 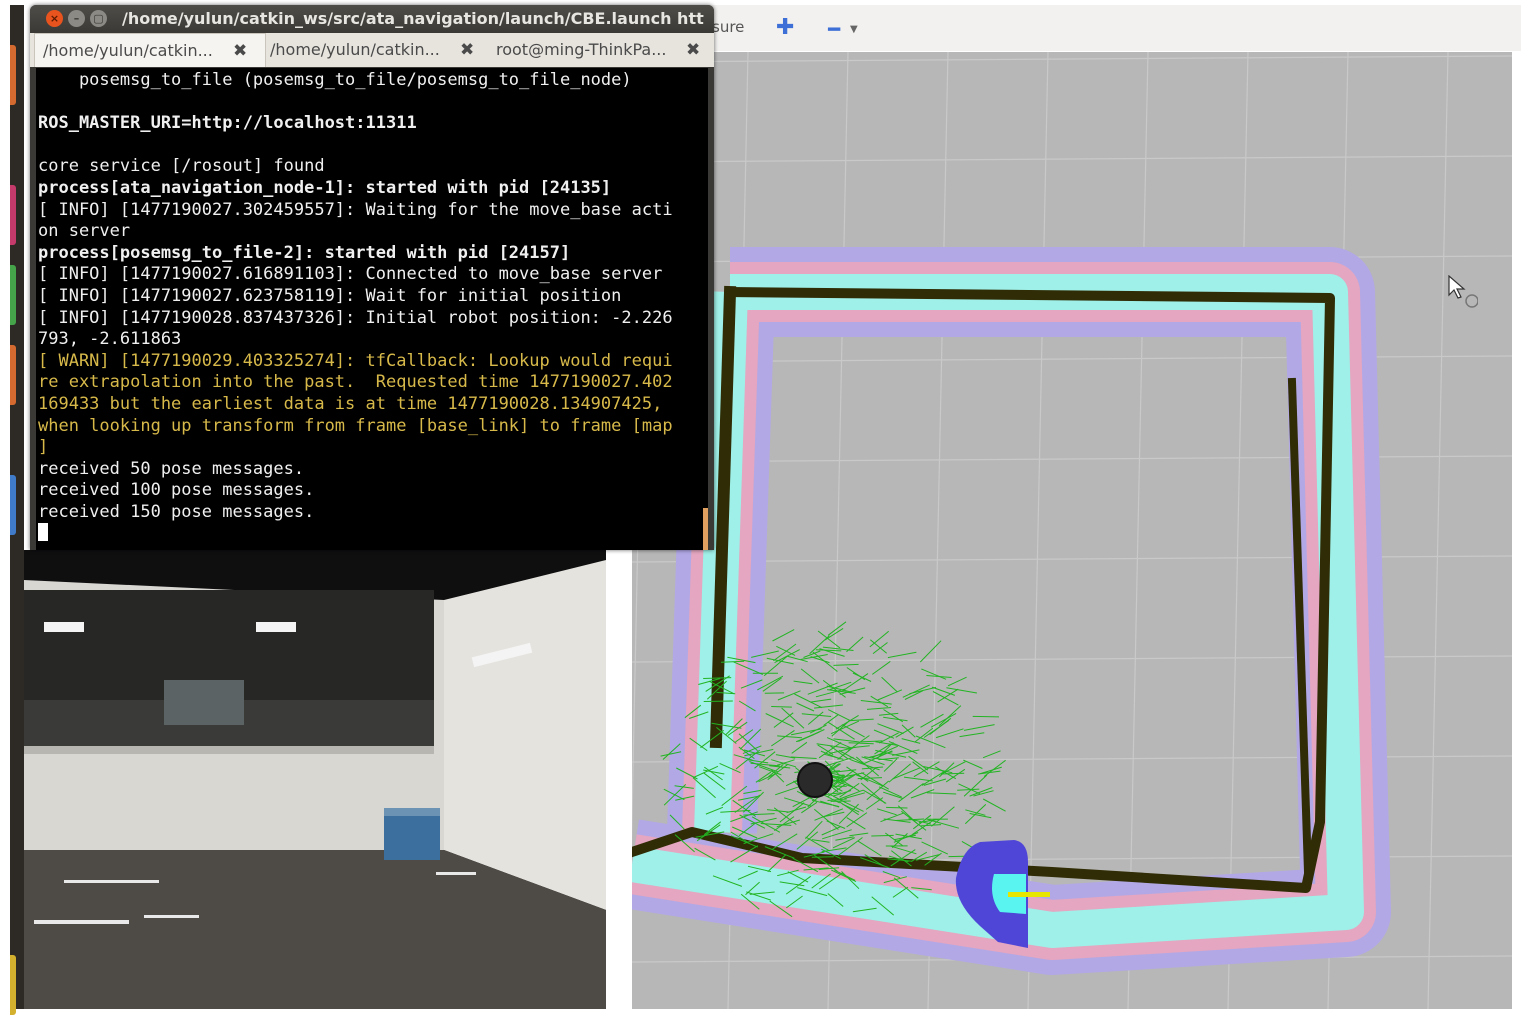 I want to click on terminal-line: 793, -2.611863, so click(x=109, y=339).